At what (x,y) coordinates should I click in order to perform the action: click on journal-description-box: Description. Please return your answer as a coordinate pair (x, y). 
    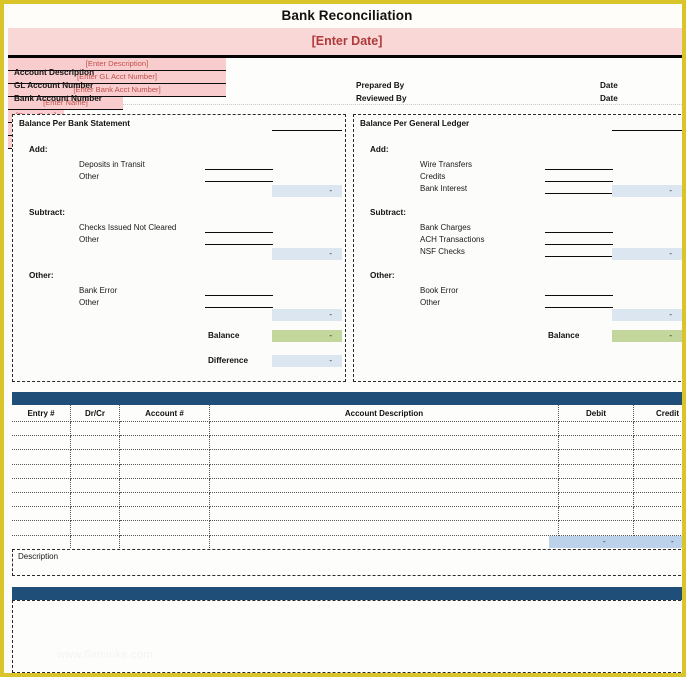
    Looking at the image, I should click on (347, 562).